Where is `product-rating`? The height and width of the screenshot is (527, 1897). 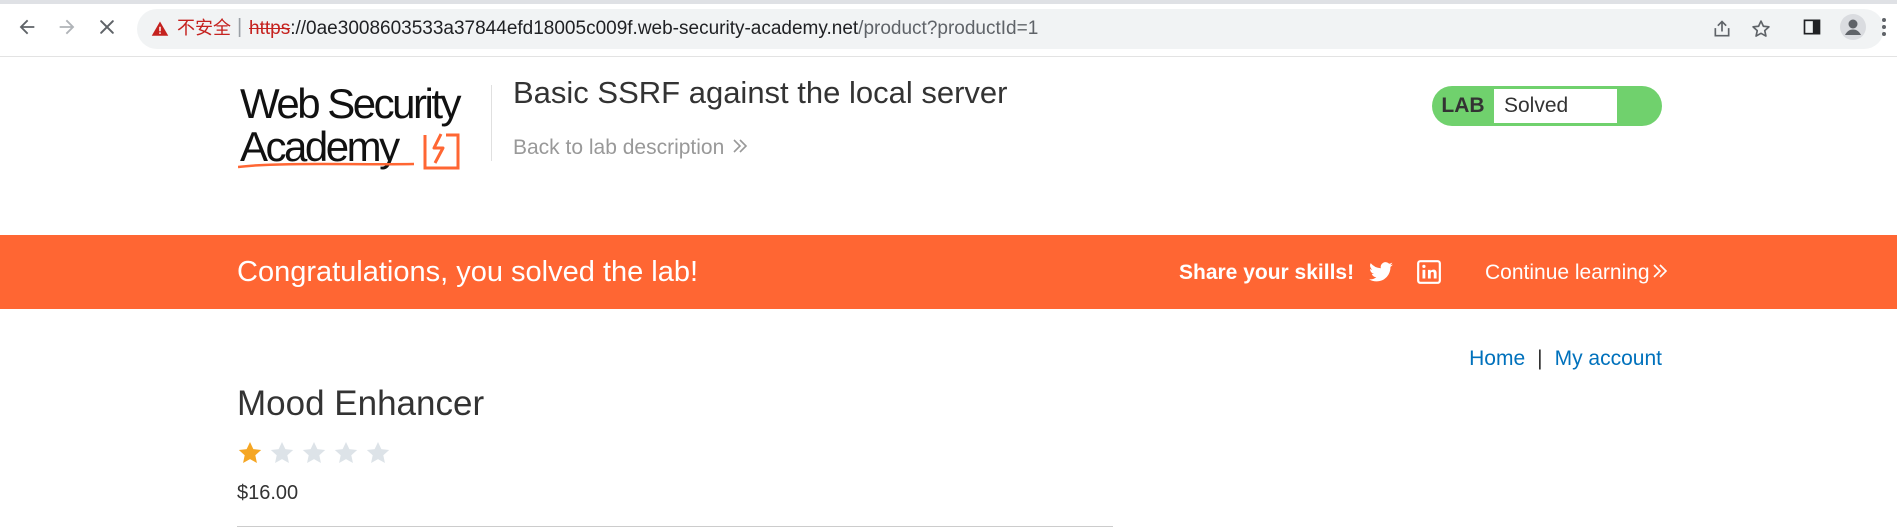
product-rating is located at coordinates (314, 453).